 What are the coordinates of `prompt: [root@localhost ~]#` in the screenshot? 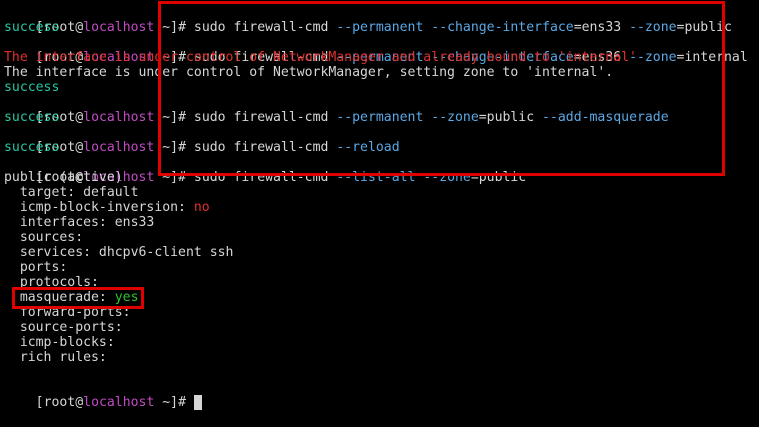 It's located at (114, 402).